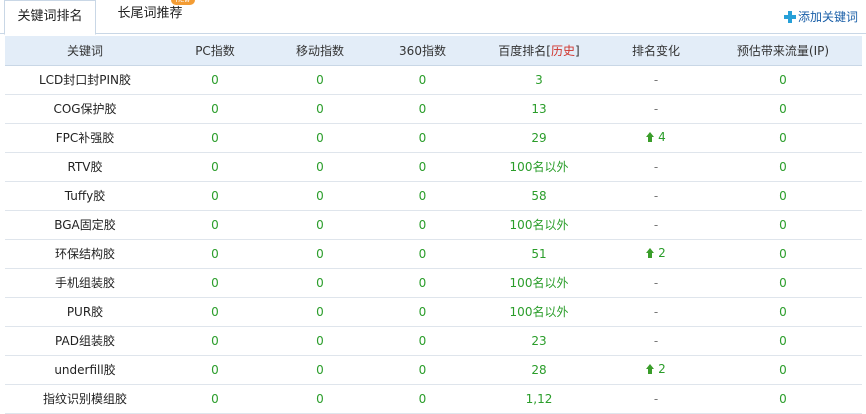 The width and height of the screenshot is (866, 414). I want to click on col-estimated-traffic: 预估带来流量(IP), so click(783, 51).